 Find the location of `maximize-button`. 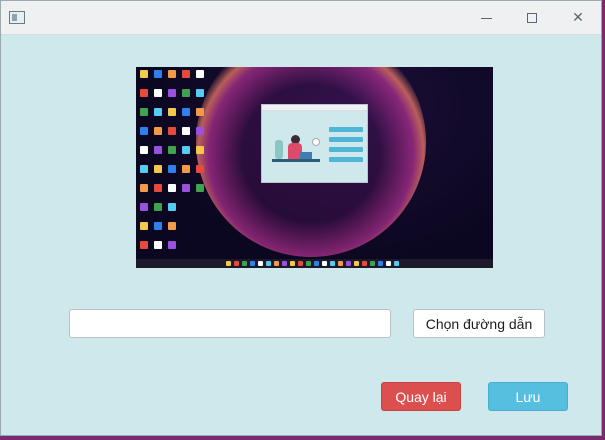

maximize-button is located at coordinates (532, 18).